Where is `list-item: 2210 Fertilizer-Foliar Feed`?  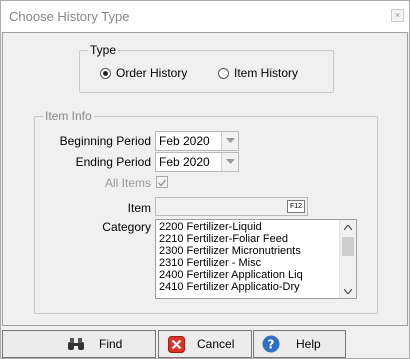
list-item: 2210 Fertilizer-Foliar Feed is located at coordinates (256, 239).